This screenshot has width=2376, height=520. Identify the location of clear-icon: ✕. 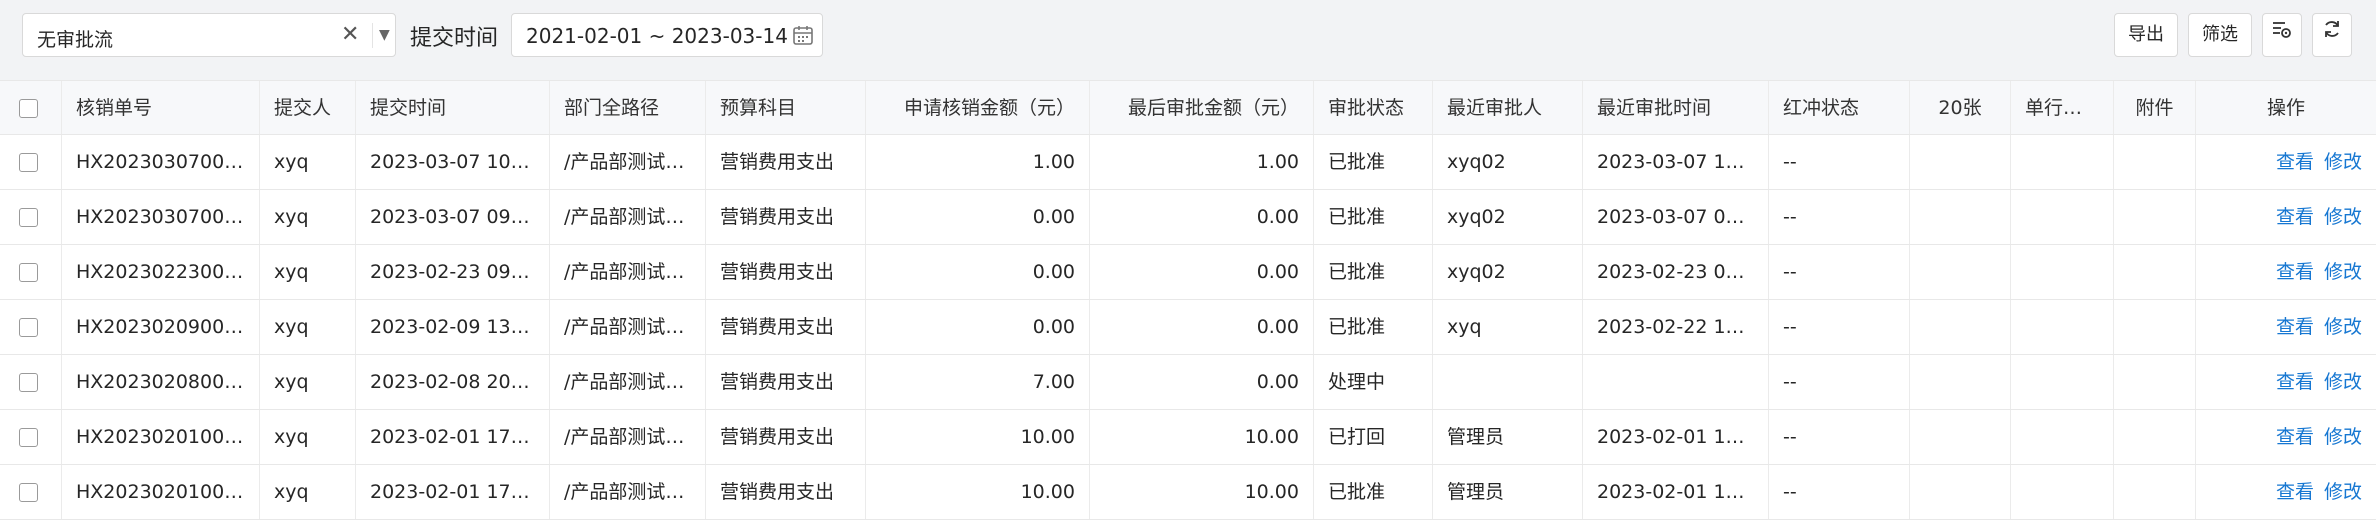
(350, 34).